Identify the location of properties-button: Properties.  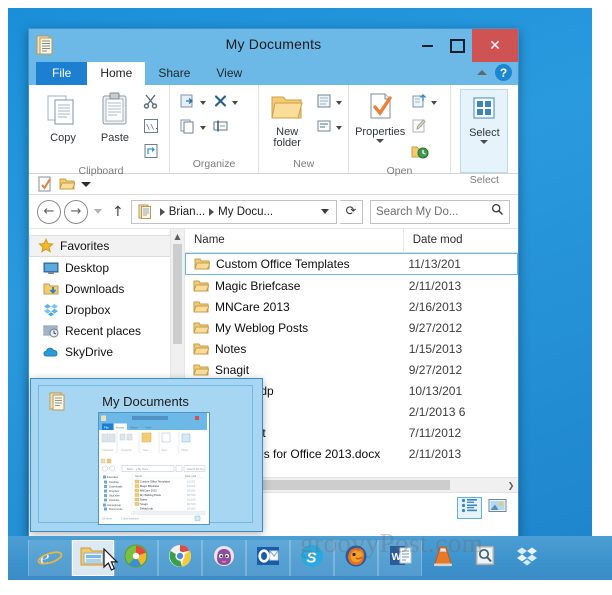
(380, 116).